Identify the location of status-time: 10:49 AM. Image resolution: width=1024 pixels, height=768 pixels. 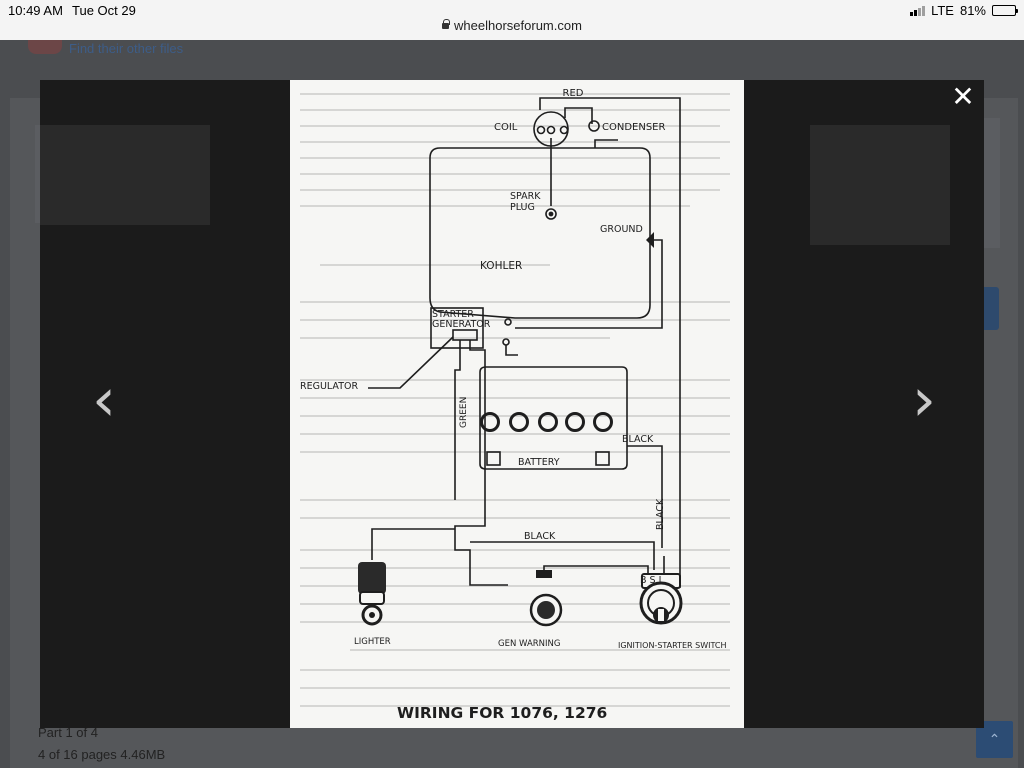
(35, 10).